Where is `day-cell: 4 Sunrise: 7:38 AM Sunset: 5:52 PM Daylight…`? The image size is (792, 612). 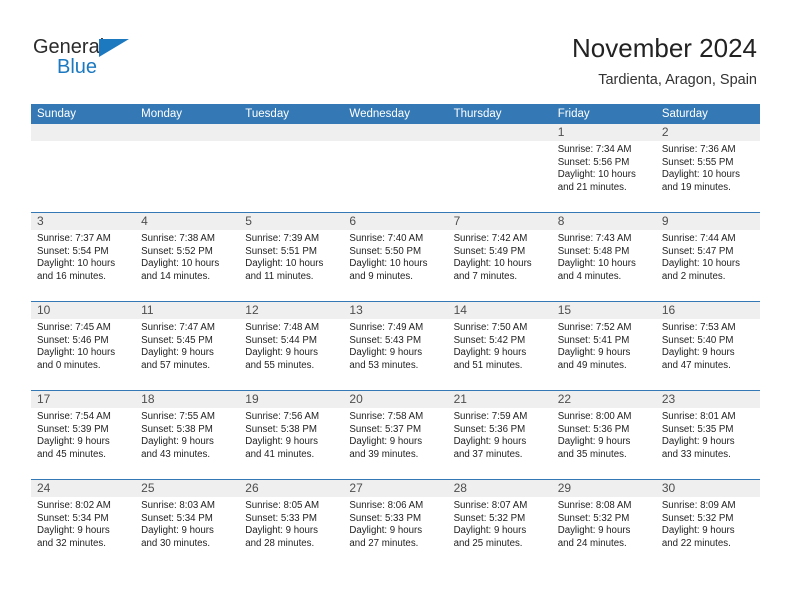 day-cell: 4 Sunrise: 7:38 AM Sunset: 5:52 PM Daylight… is located at coordinates (187, 257).